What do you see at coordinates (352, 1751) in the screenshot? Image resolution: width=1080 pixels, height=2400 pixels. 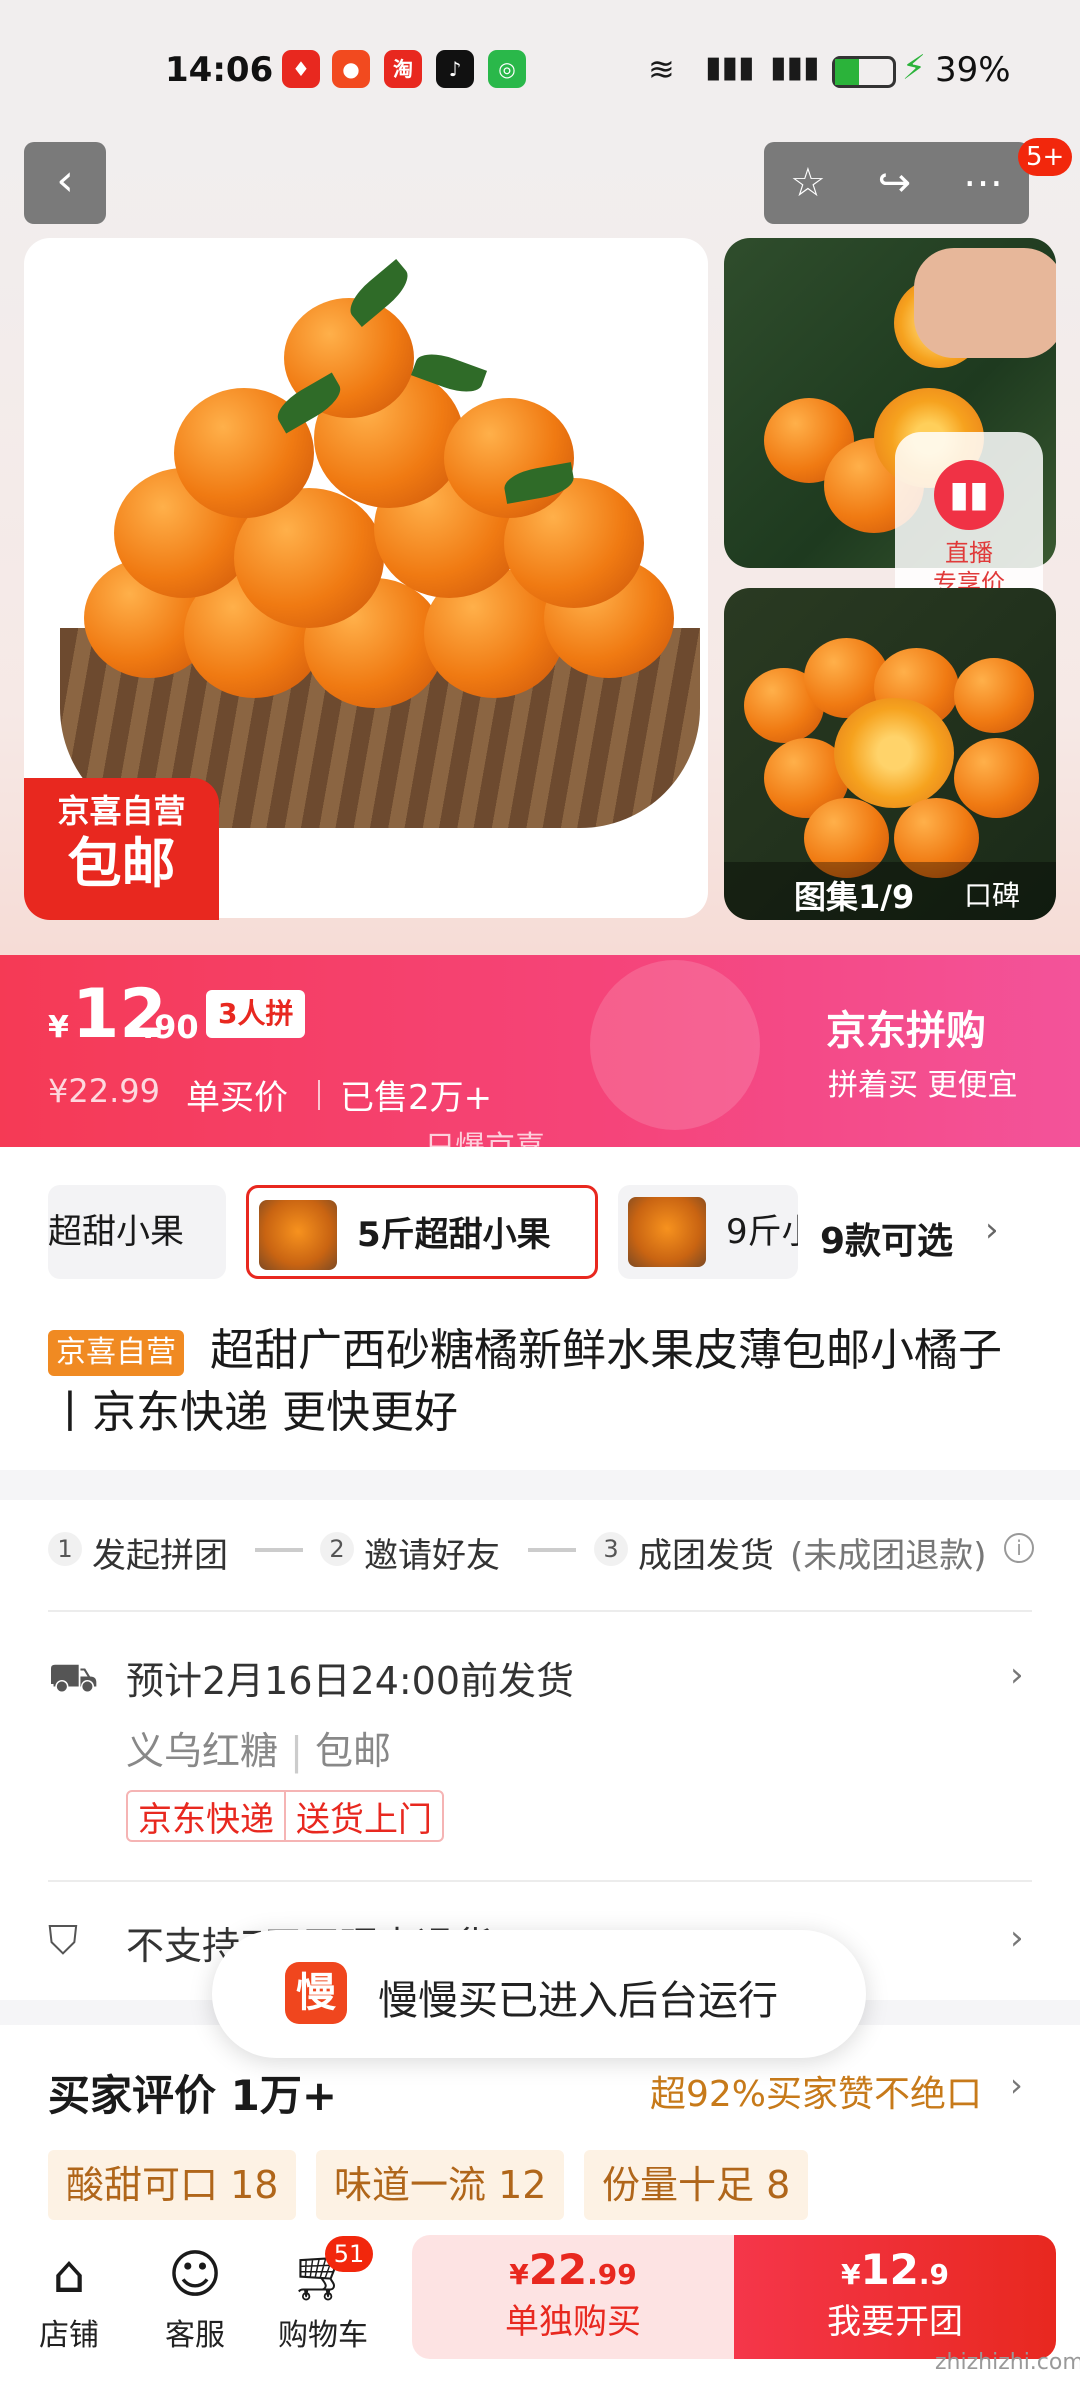 I see `shipping-fee: 包邮` at bounding box center [352, 1751].